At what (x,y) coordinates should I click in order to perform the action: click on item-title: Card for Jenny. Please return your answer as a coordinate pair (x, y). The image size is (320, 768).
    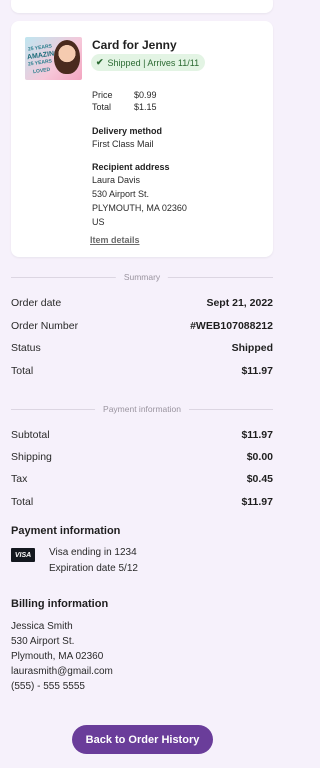
    Looking at the image, I should click on (134, 45).